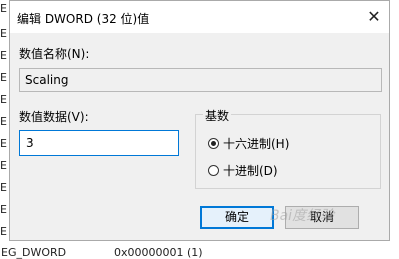 Image resolution: width=399 pixels, height=259 pixels. Describe the element at coordinates (322, 217) in the screenshot. I see `cancel-button: 取消` at that location.